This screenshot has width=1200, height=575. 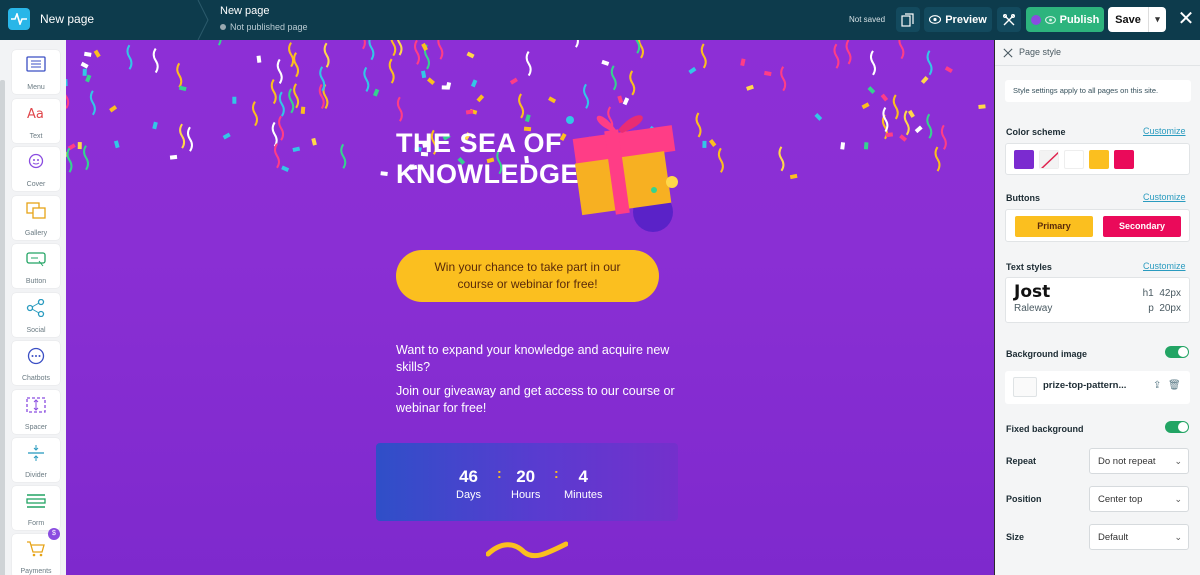 I want to click on tool-spacer: Spacer, so click(x=36, y=412).